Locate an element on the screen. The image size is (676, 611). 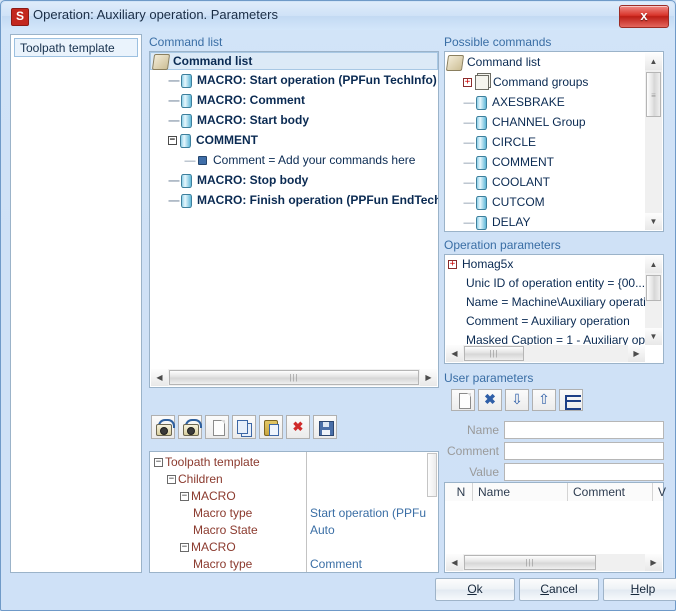
grid-row-value: Comment is located at coordinates (368, 564).